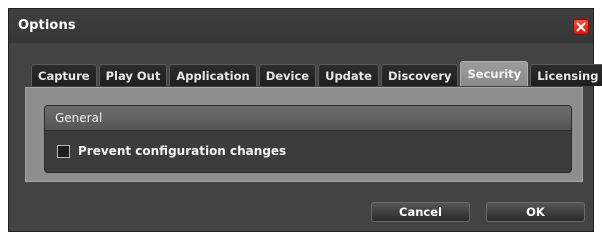  I want to click on tab-discovery: Discovery, so click(419, 75).